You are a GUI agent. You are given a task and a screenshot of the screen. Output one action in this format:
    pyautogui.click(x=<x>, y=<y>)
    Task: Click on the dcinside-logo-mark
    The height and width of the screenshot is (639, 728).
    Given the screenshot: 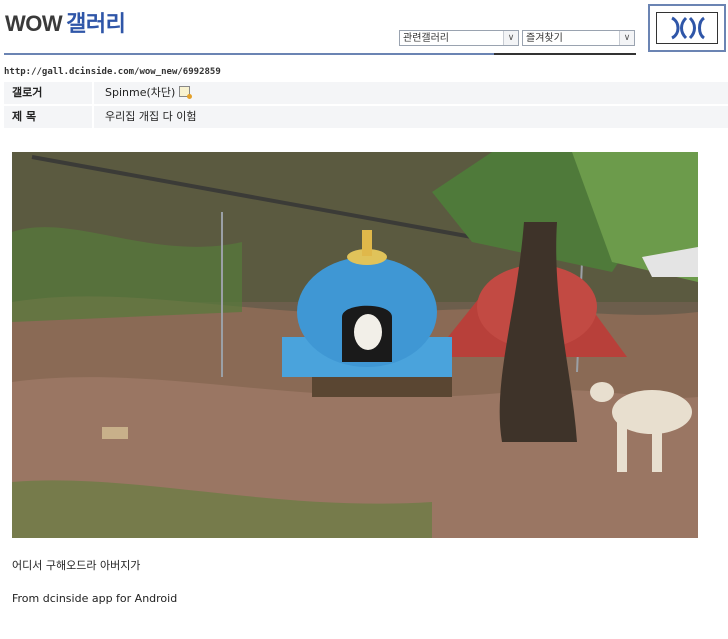 What is the action you would take?
    pyautogui.click(x=688, y=28)
    